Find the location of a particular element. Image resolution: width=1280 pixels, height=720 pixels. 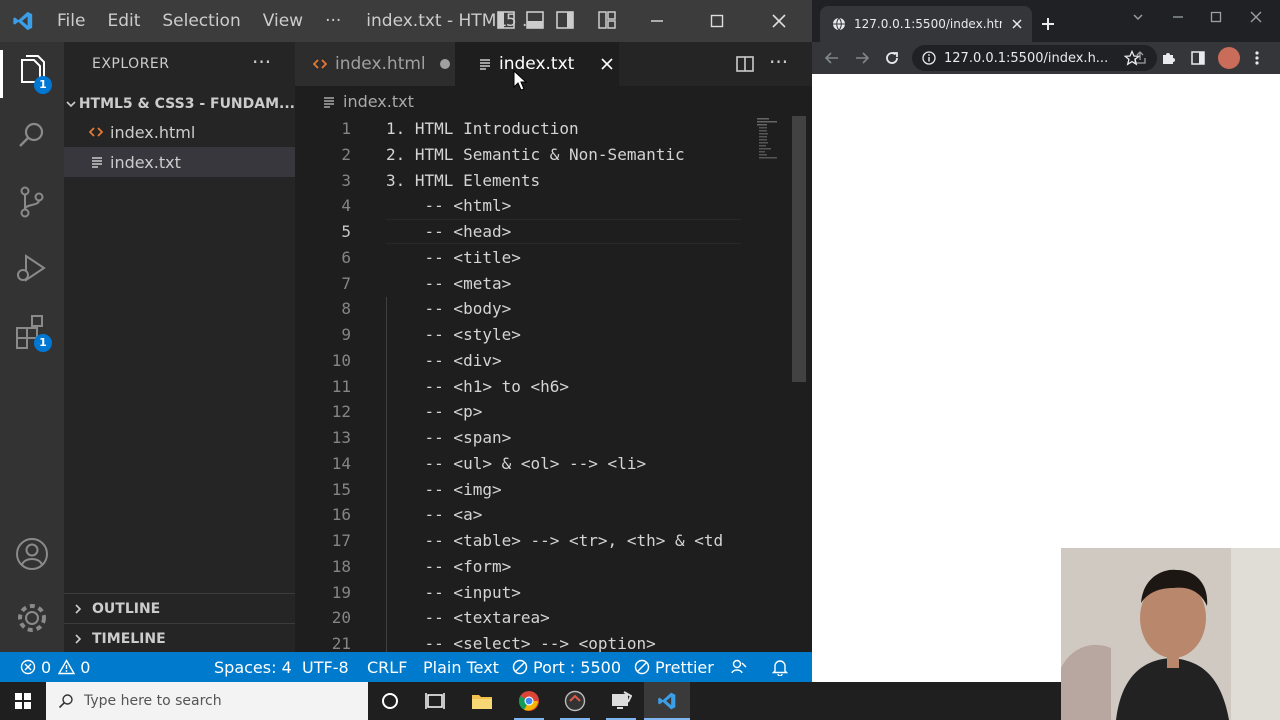

notifications-bell-icon is located at coordinates (780, 667).